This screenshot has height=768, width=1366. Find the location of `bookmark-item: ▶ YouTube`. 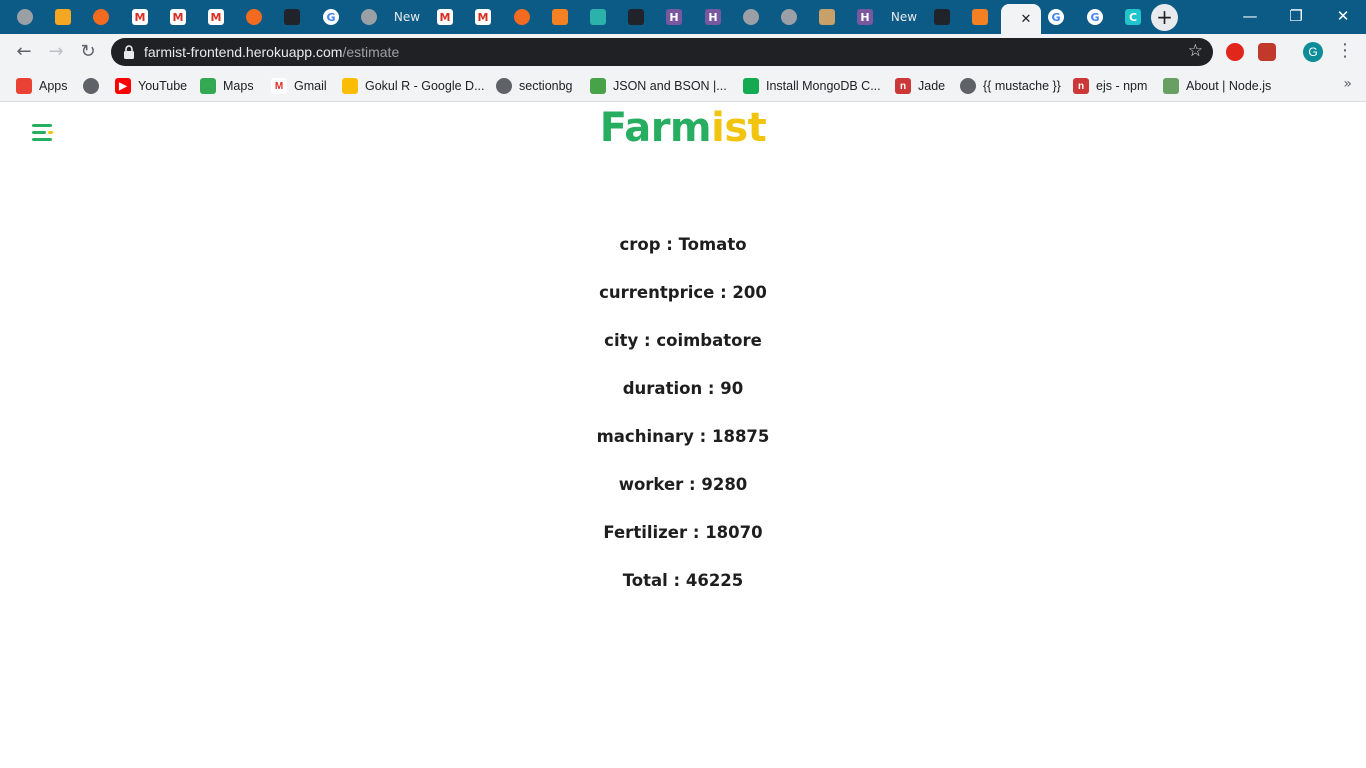

bookmark-item: ▶ YouTube is located at coordinates (151, 86).